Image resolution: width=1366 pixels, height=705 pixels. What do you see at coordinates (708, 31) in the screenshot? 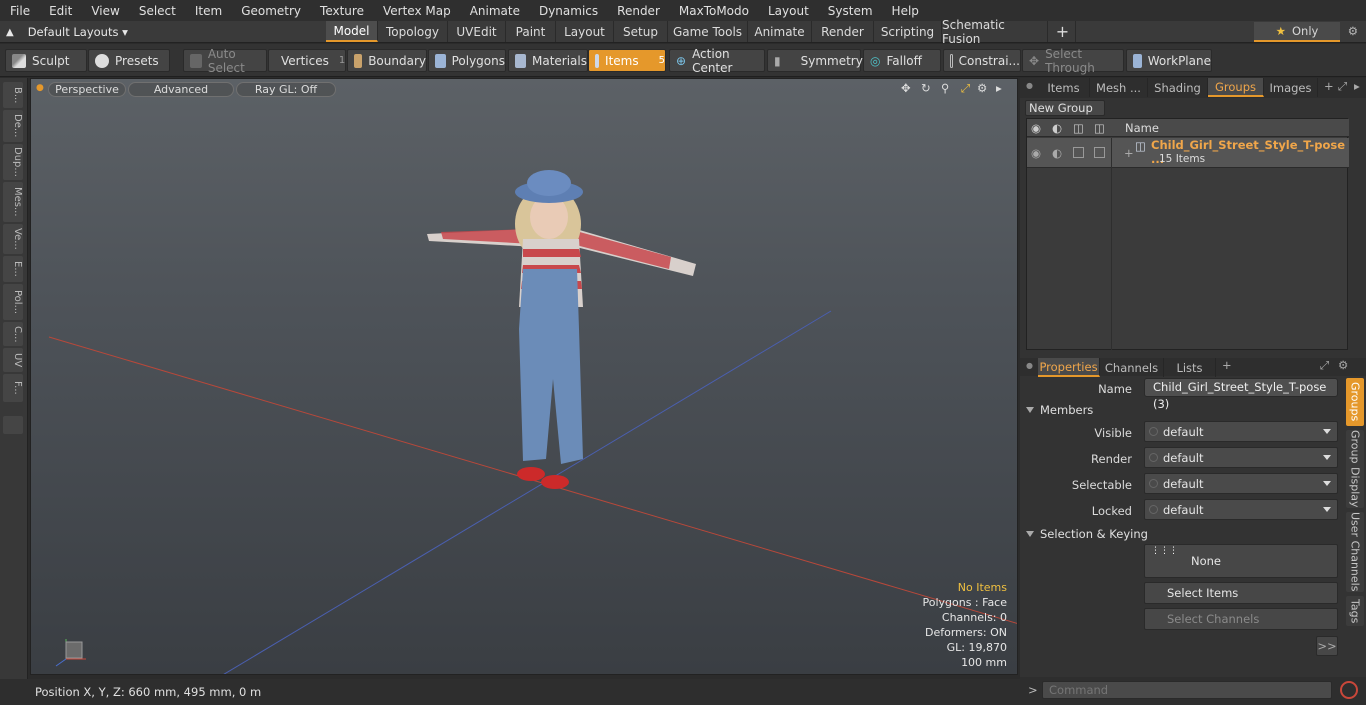
I see `tab-game-tools: Game Tools` at bounding box center [708, 31].